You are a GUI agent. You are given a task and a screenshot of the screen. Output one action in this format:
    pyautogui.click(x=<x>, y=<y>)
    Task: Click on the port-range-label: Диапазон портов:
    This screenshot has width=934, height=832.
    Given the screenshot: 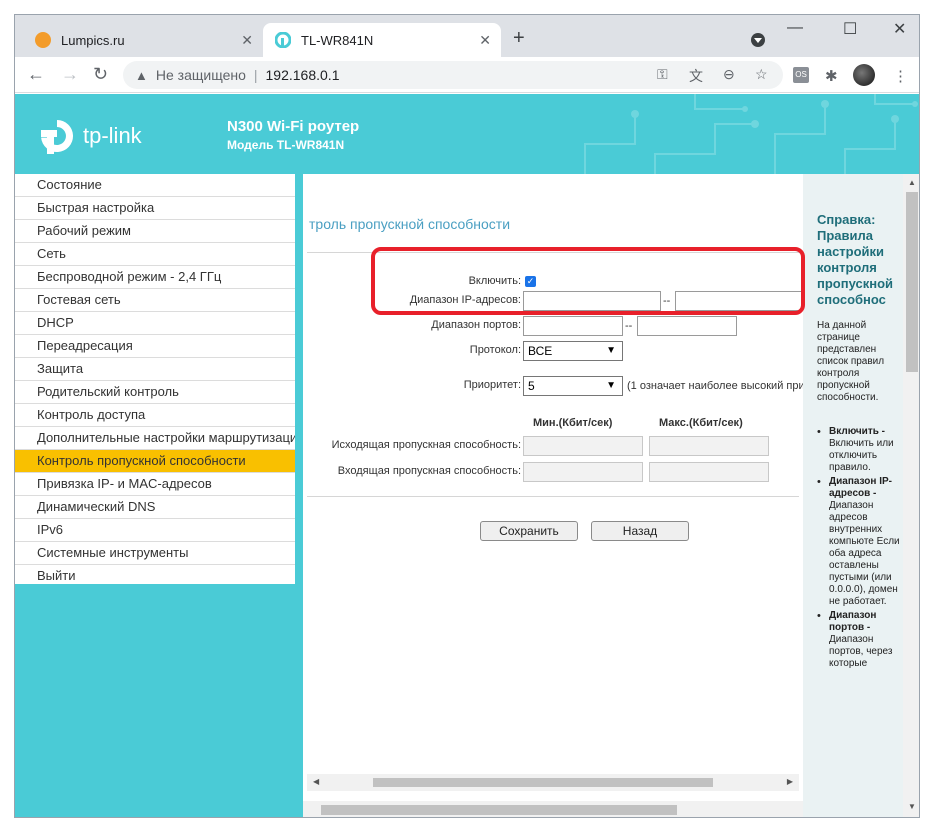 What is the action you would take?
    pyautogui.click(x=476, y=325)
    